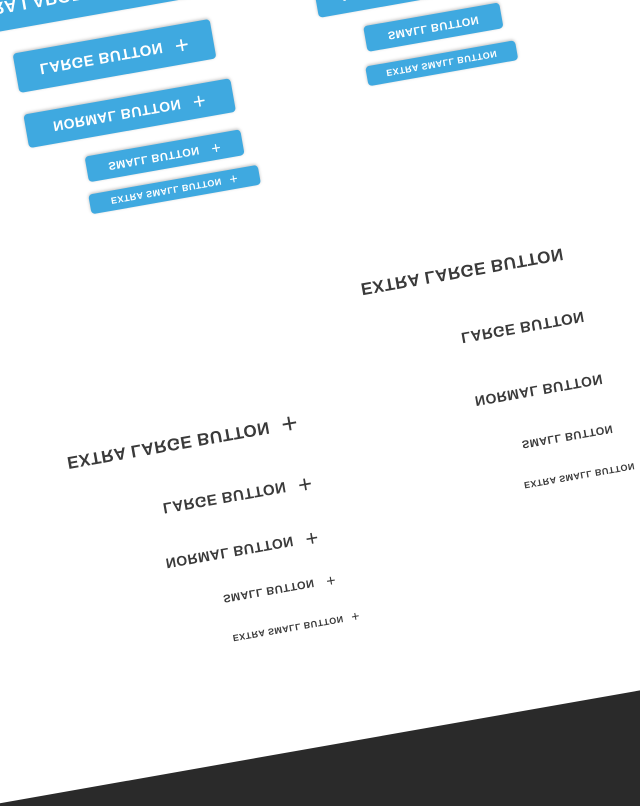  I want to click on large-flat-button: LARGE BUTTON, so click(522, 326).